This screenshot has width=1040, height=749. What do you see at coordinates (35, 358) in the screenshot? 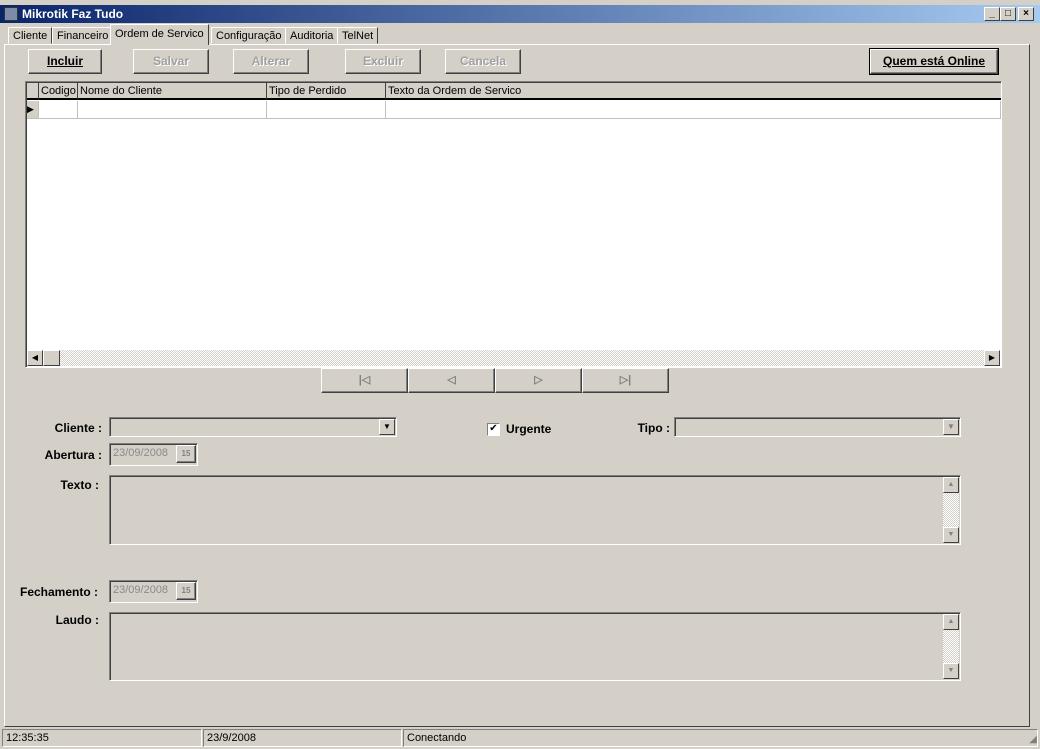
I see `scroll-left-icon: ◀` at bounding box center [35, 358].